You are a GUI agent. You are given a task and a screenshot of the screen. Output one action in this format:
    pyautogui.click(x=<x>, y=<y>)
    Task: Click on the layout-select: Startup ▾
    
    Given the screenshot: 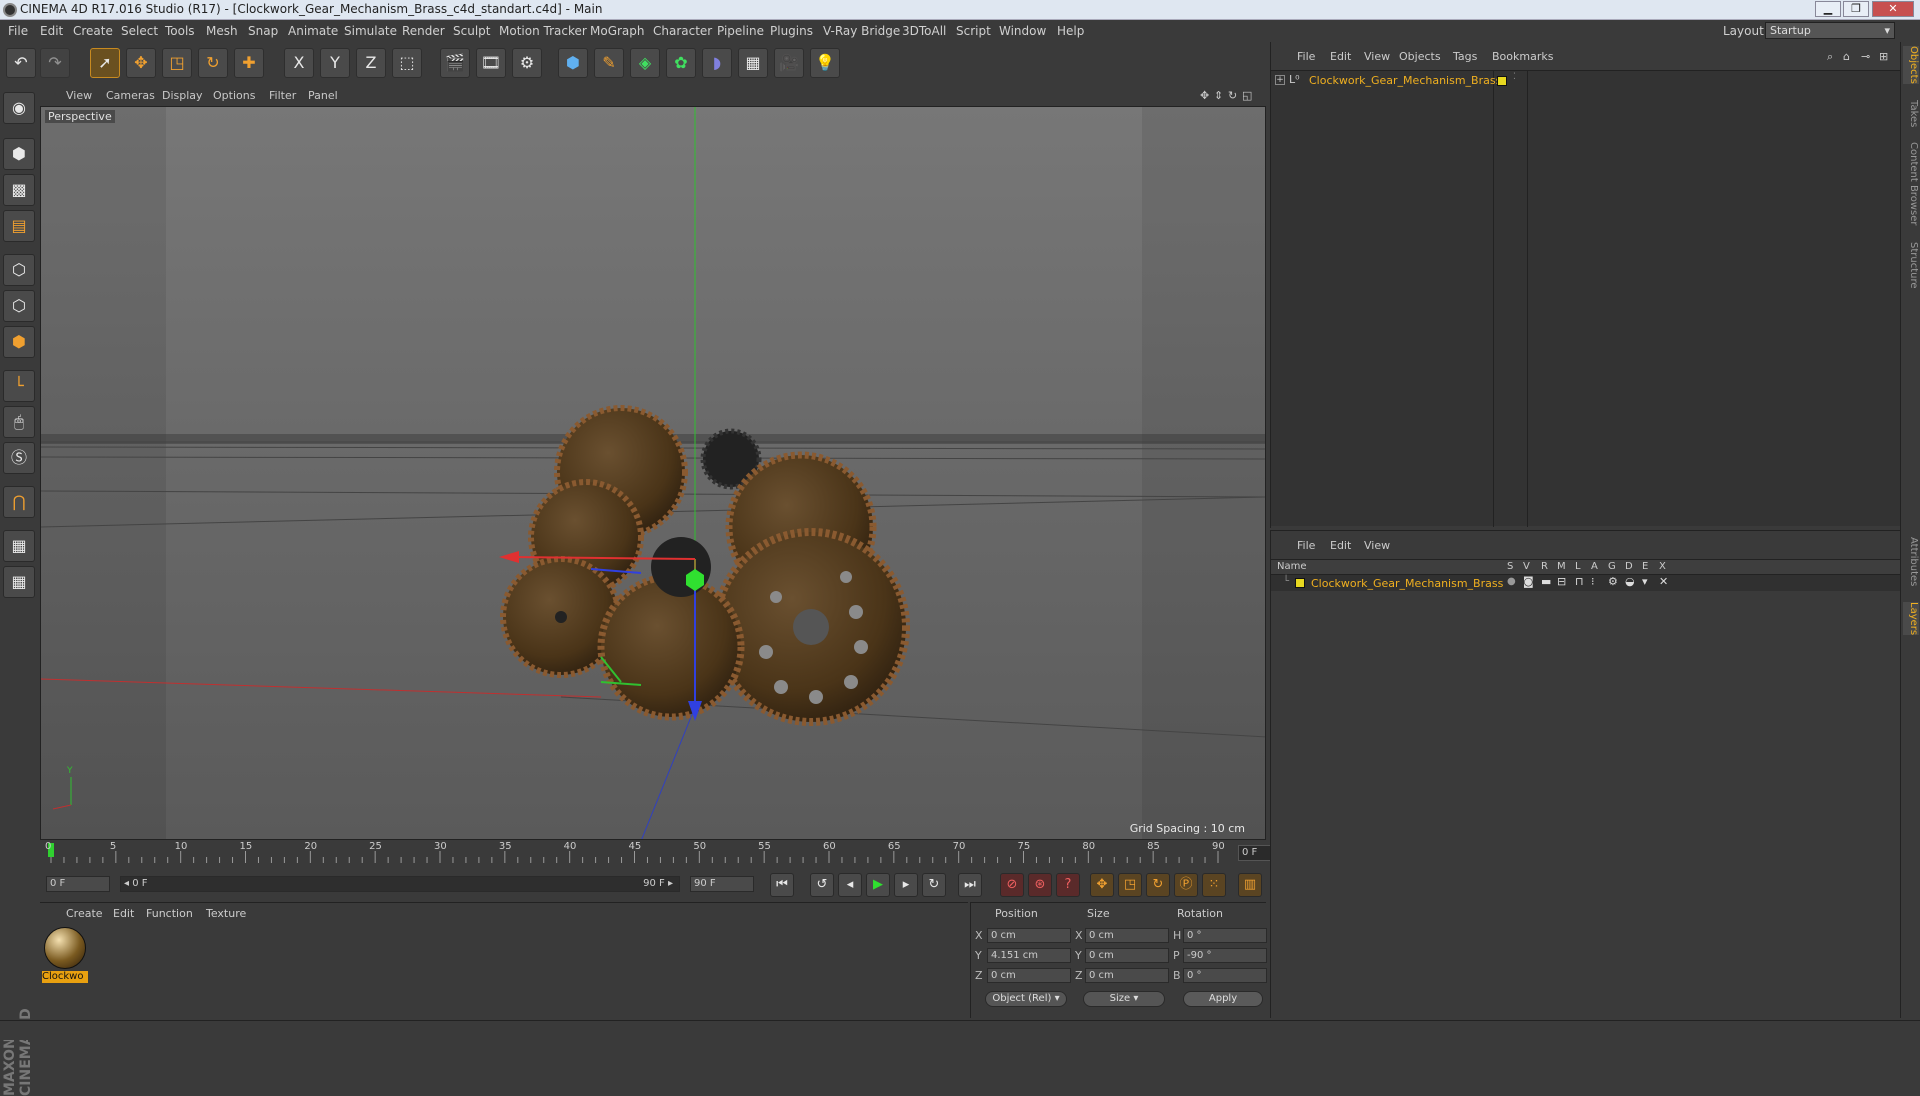 What is the action you would take?
    pyautogui.click(x=1830, y=30)
    